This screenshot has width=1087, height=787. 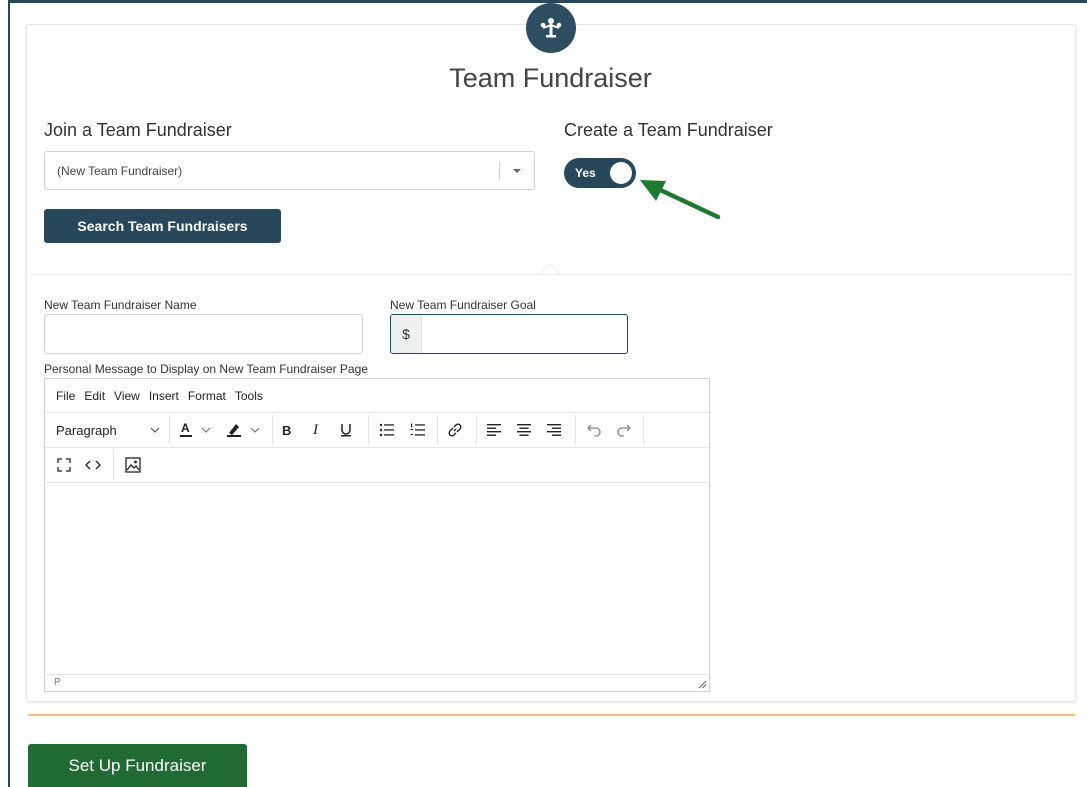 I want to click on create-team-toggle: Yes, so click(x=600, y=173).